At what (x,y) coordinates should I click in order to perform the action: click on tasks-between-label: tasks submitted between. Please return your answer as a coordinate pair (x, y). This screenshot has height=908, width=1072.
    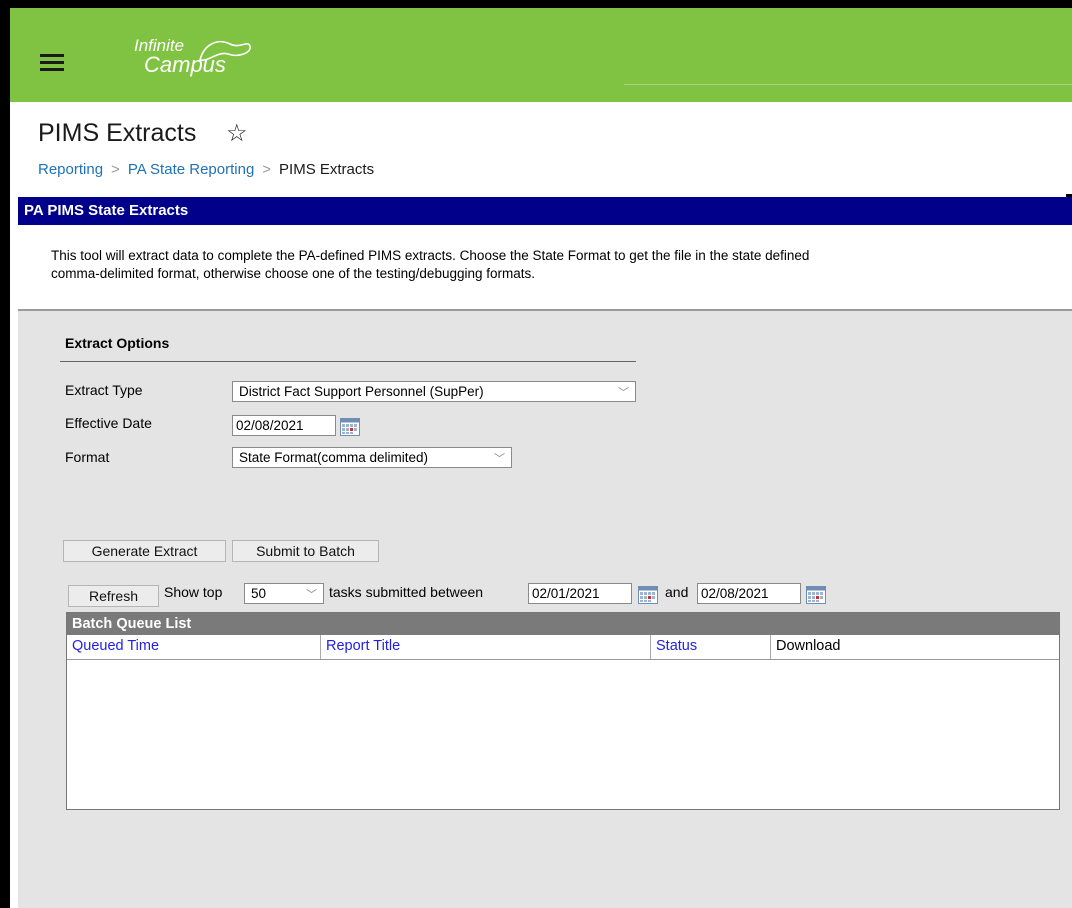
    Looking at the image, I should click on (406, 592).